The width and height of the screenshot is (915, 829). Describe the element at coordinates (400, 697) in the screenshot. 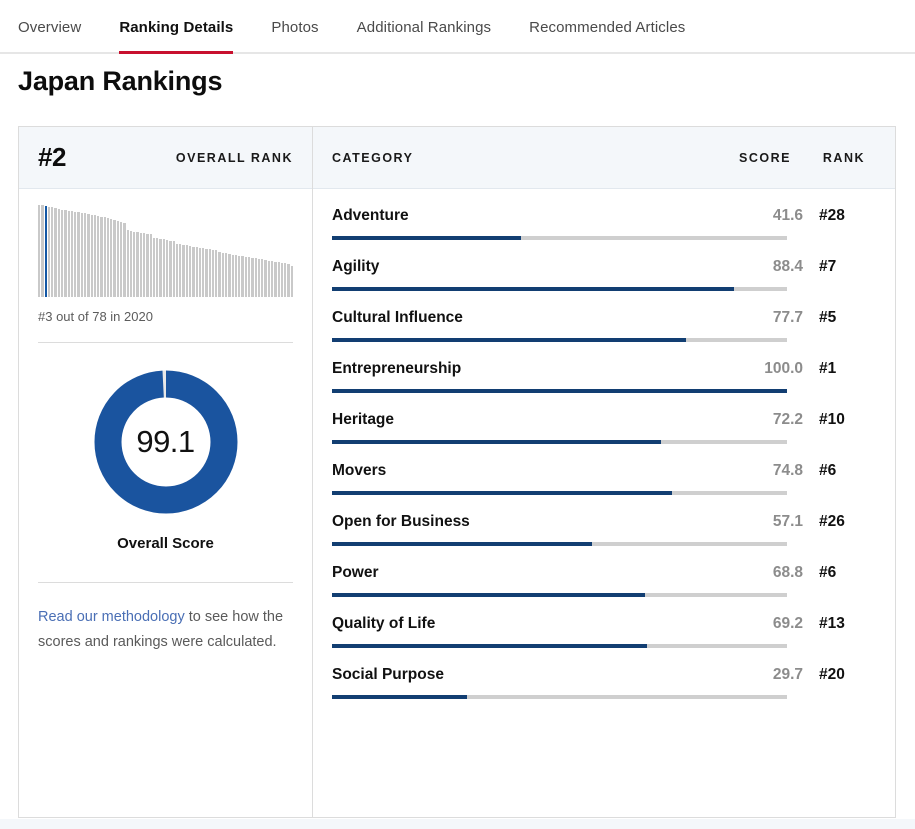

I see `score-bar-fill` at that location.